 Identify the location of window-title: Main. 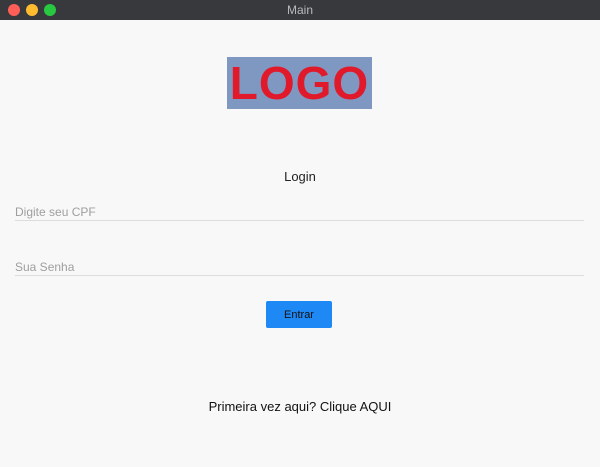
(299, 10).